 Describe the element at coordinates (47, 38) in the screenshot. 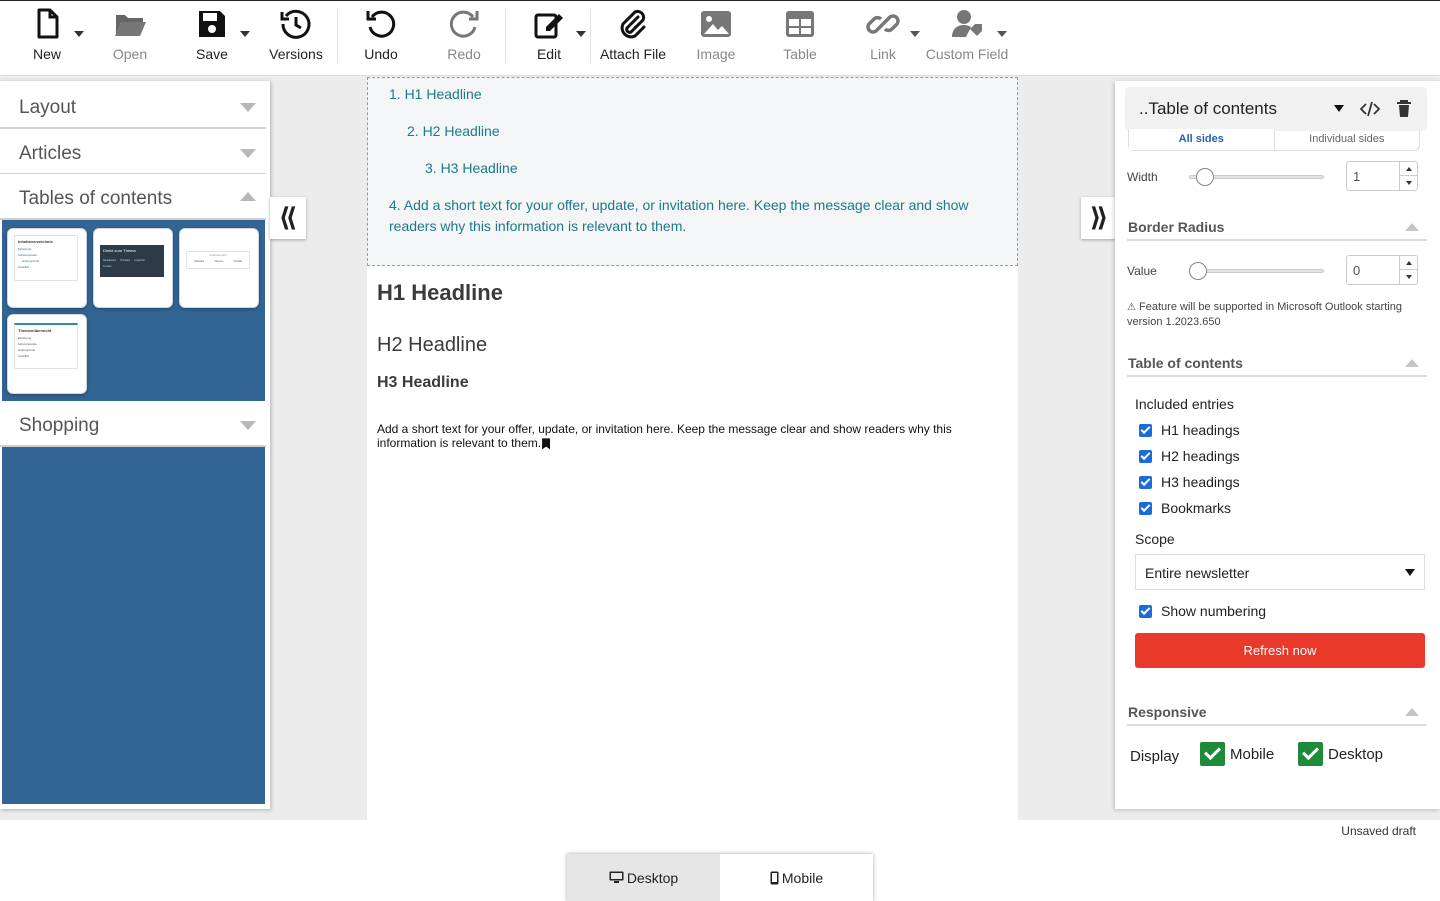

I see `new-button: New` at that location.